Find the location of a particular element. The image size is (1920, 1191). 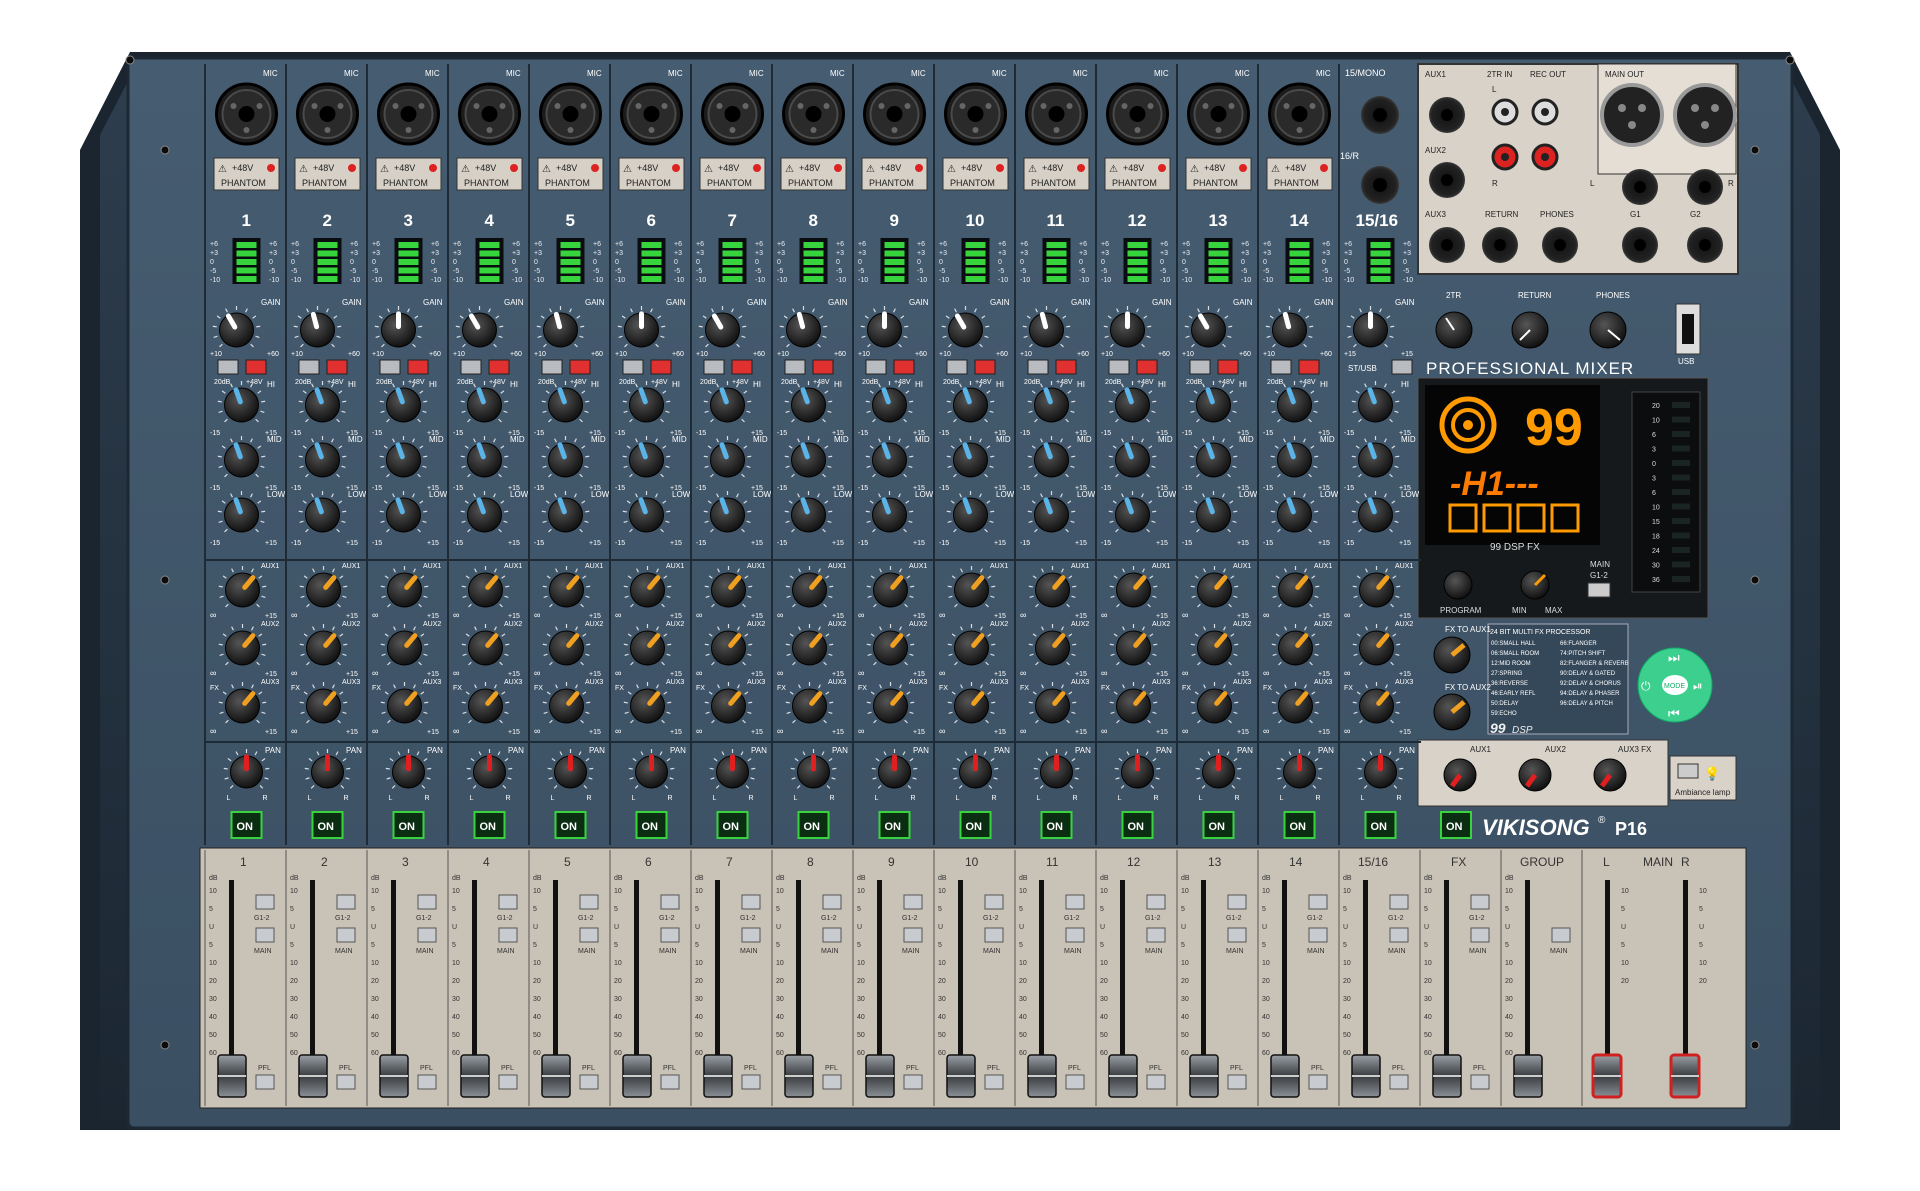

main-out-trs-r is located at coordinates (1705, 187).